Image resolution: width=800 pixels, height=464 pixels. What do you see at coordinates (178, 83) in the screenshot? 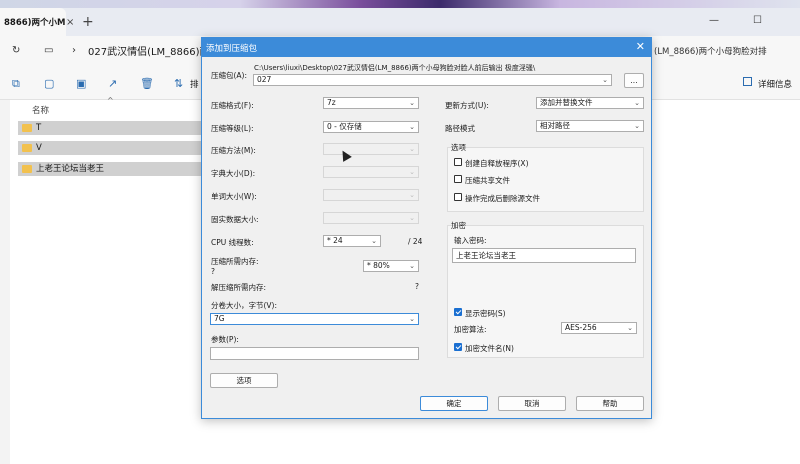
I see `sort-icon: ⇅` at bounding box center [178, 83].